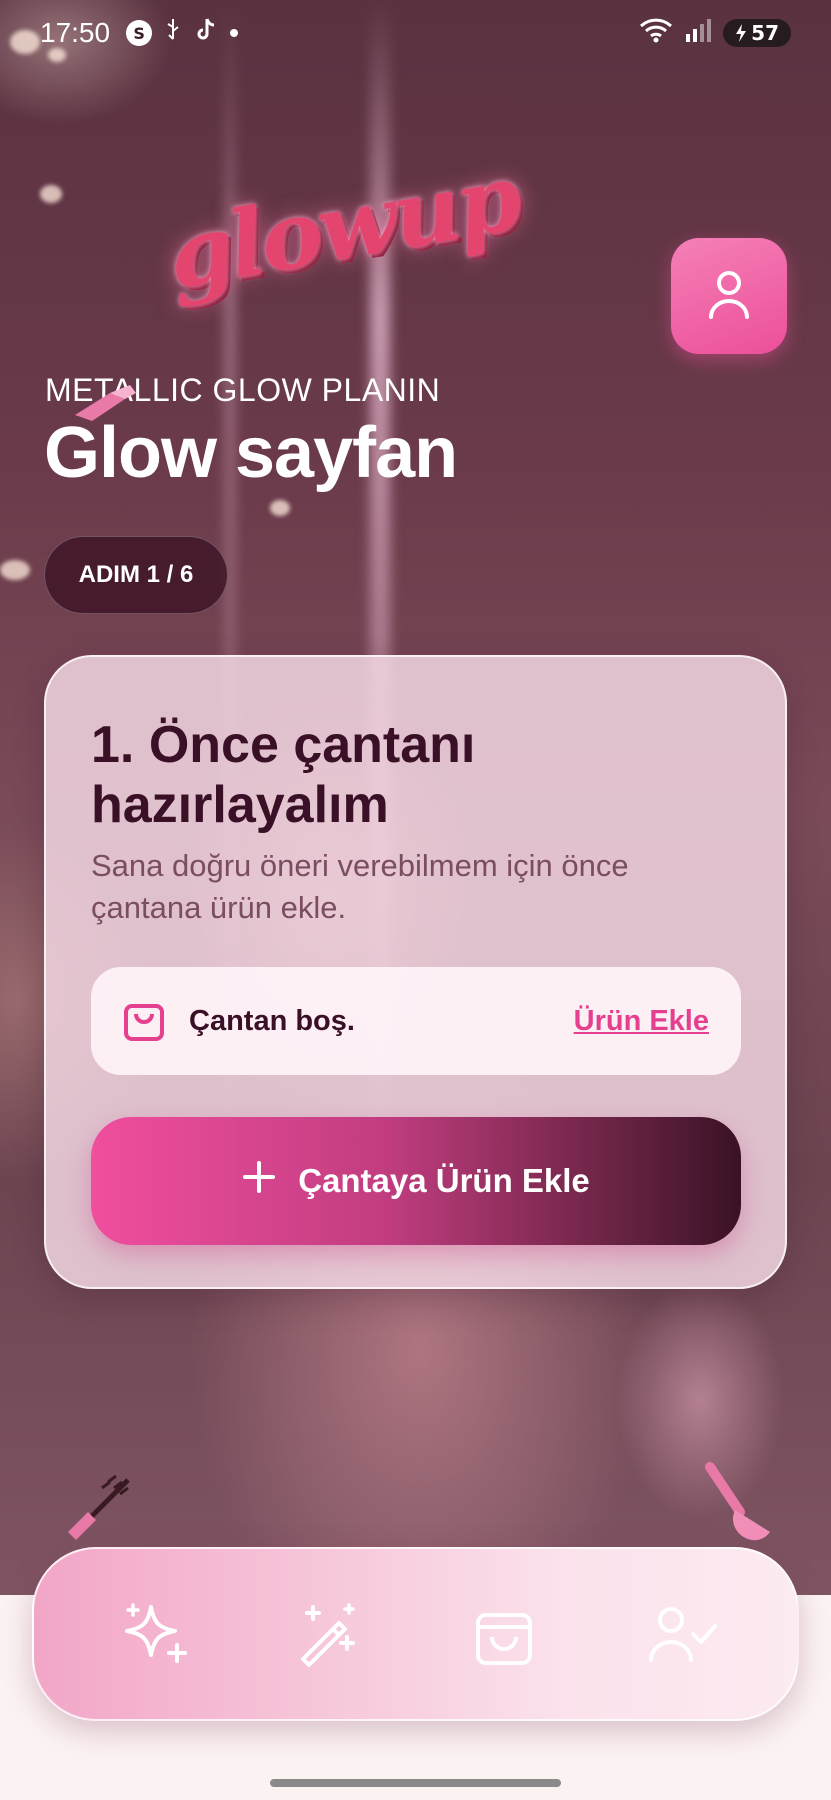  What do you see at coordinates (98, 1504) in the screenshot?
I see `mascara-decoration-icon` at bounding box center [98, 1504].